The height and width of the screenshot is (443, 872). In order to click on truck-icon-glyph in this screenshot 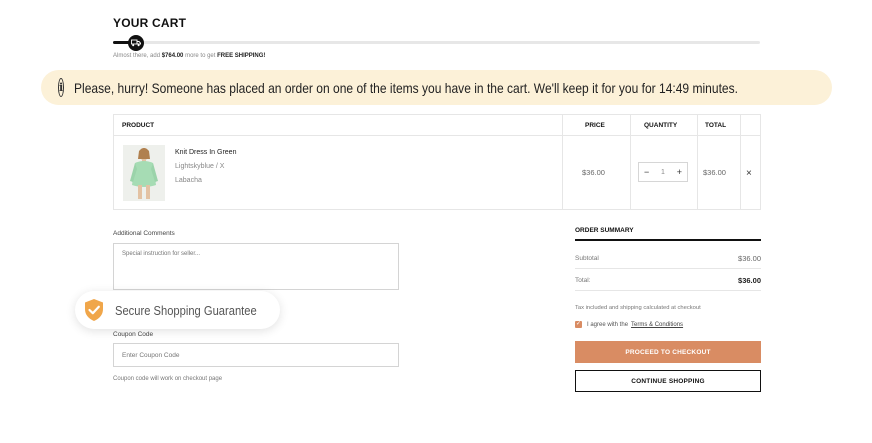, I will do `click(136, 43)`.